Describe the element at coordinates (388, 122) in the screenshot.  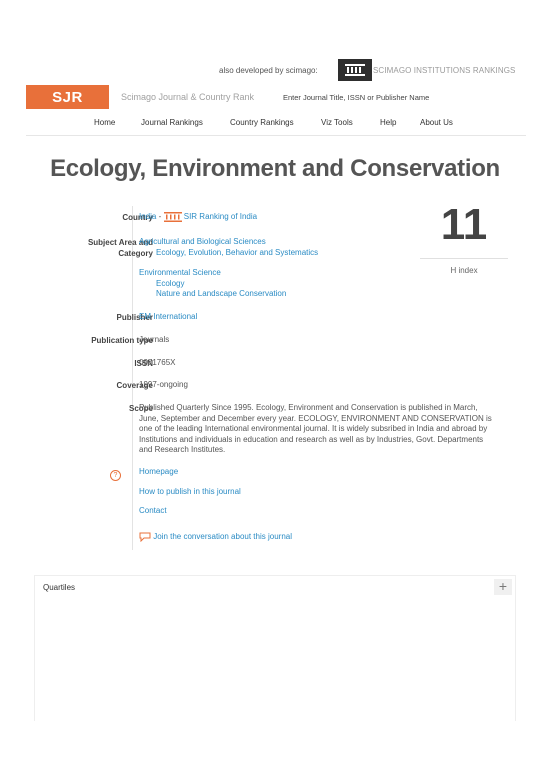
I see `nav-help: Help` at that location.